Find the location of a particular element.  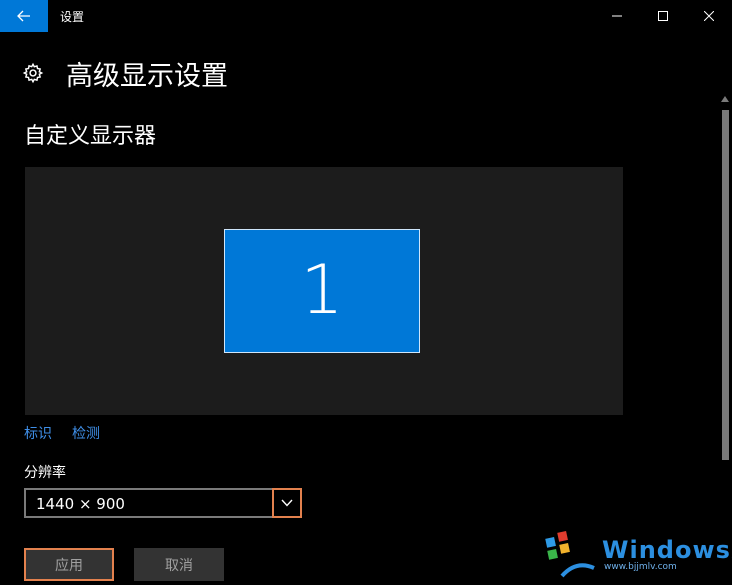

minimize-icon is located at coordinates (617, 16).